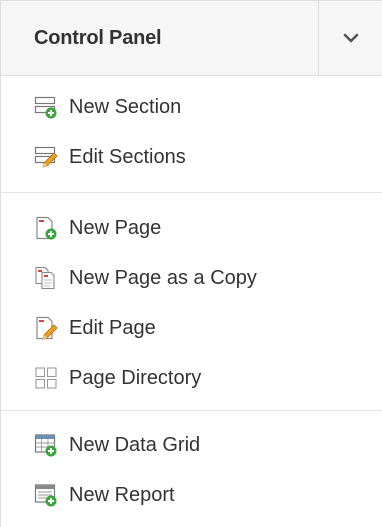 The image size is (382, 527). I want to click on menu-item-new-data-grid: New Data Grid, so click(191, 445).